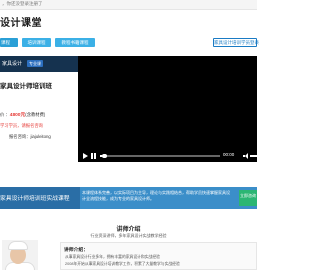  I want to click on play-icon, so click(85, 156).